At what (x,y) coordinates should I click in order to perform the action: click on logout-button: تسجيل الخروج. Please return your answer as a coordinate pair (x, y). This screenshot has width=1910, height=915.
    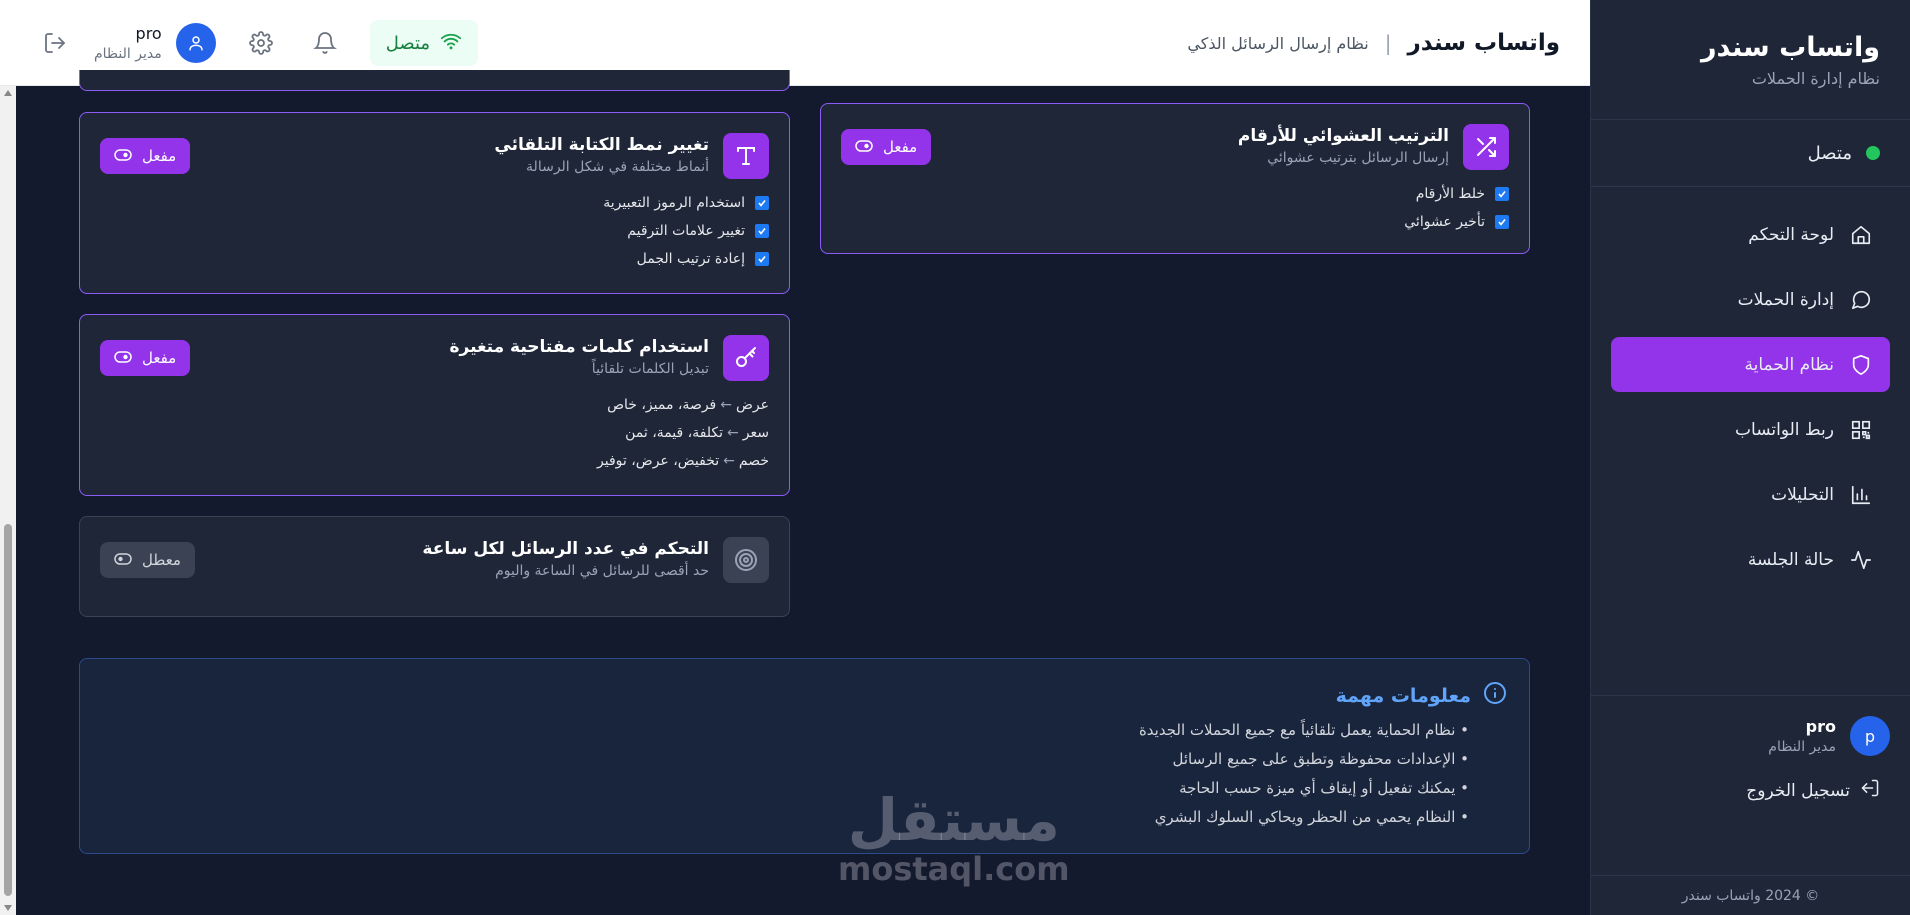
    Looking at the image, I should click on (1750, 790).